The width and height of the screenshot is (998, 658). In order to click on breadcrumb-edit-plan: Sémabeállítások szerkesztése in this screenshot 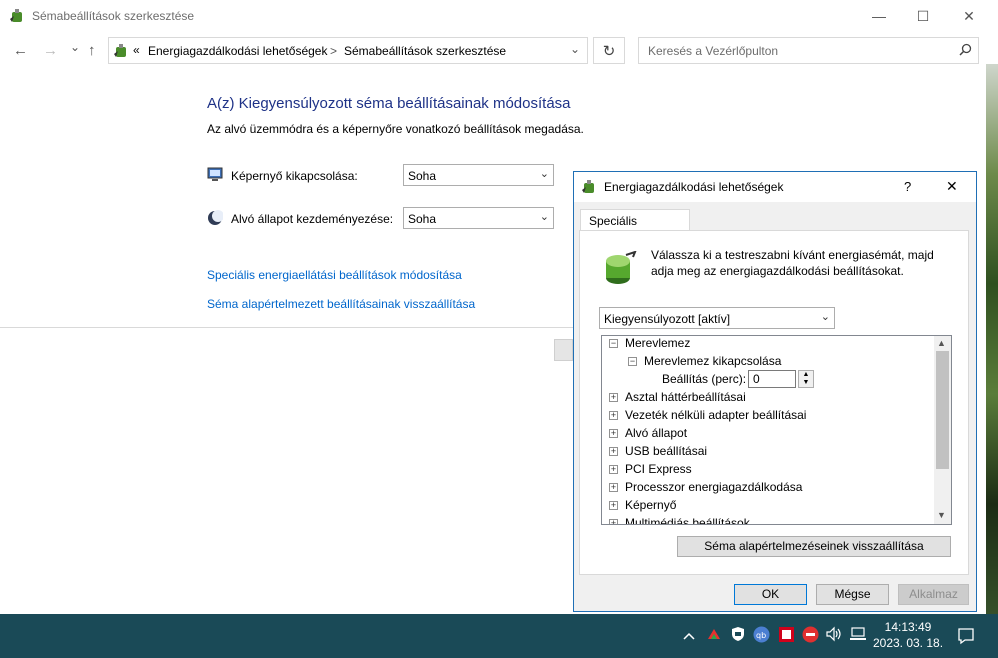, I will do `click(425, 51)`.